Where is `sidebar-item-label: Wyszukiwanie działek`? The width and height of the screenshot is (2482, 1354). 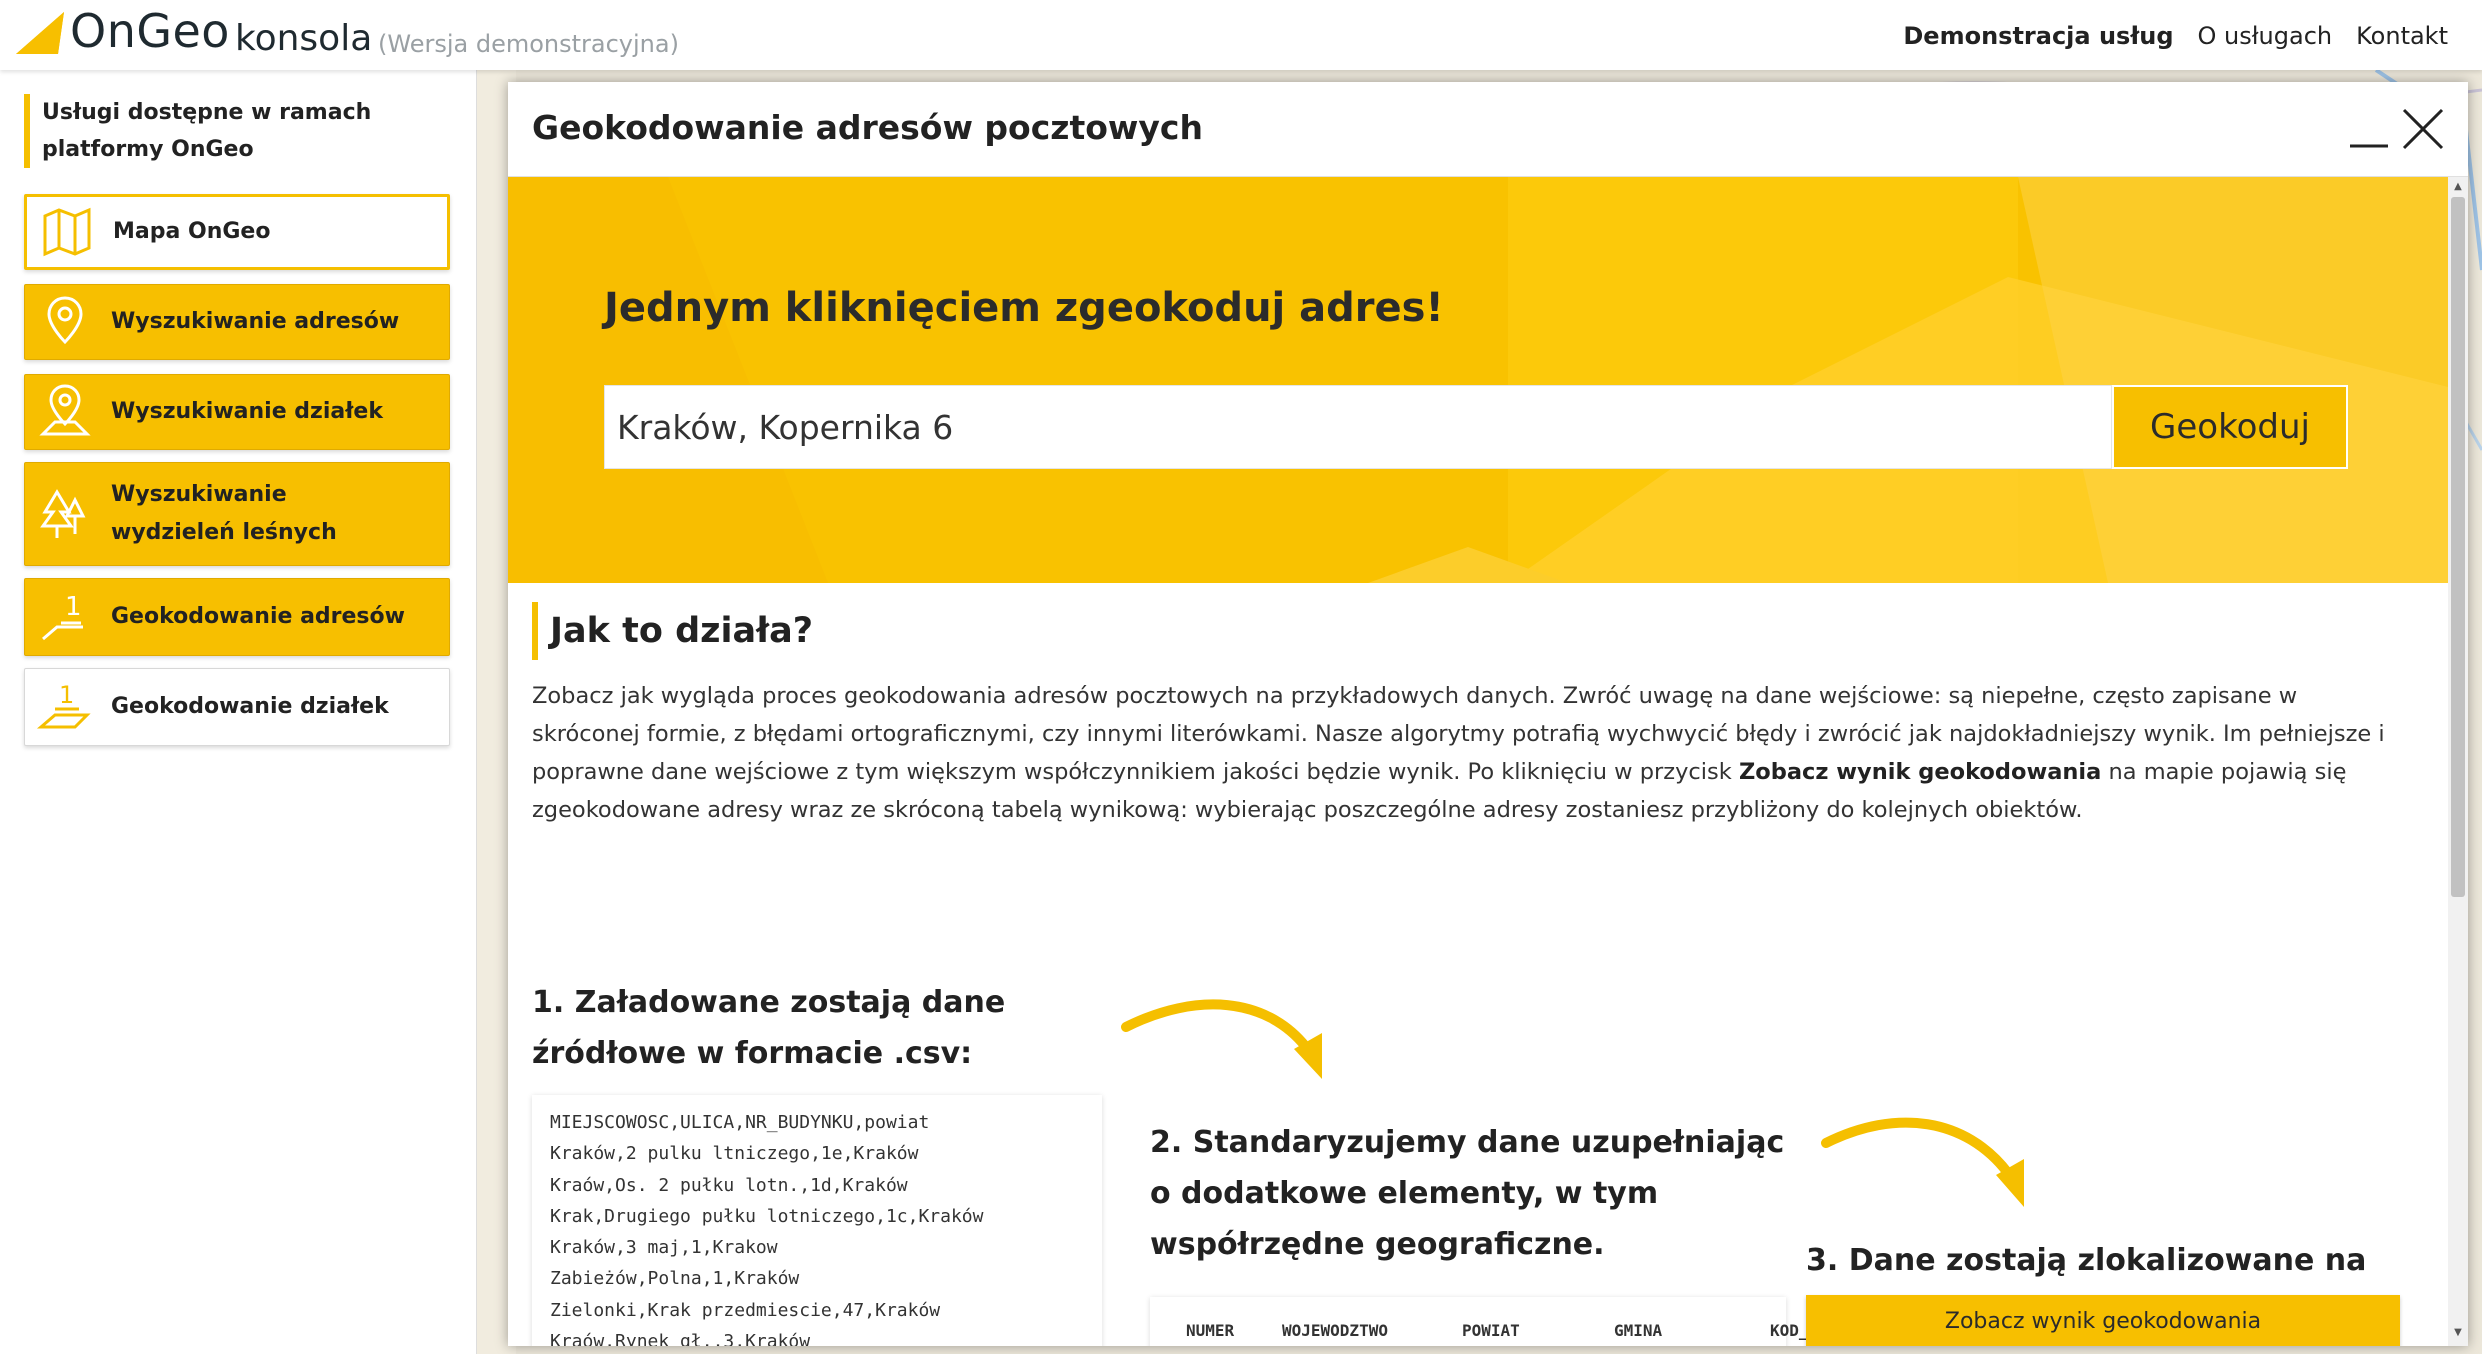 sidebar-item-label: Wyszukiwanie działek is located at coordinates (247, 411).